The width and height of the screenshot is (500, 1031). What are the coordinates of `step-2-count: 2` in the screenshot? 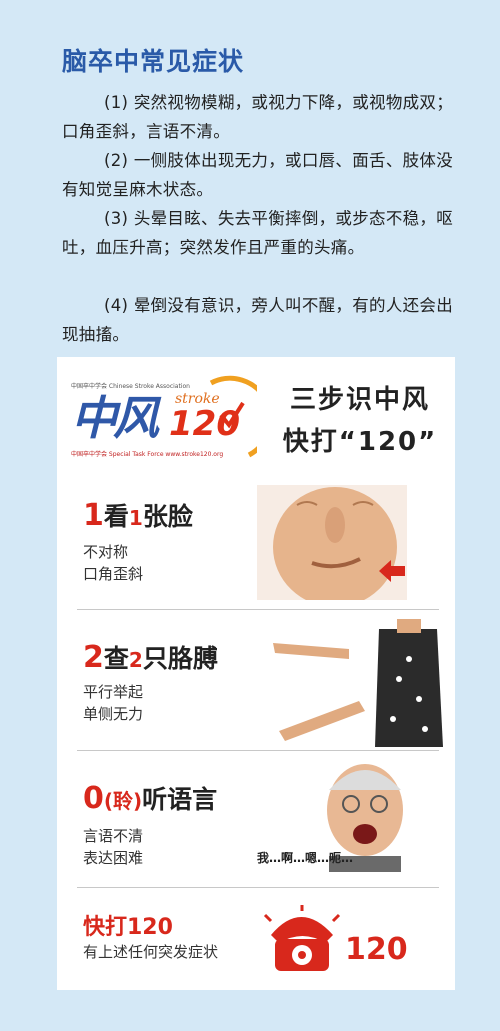 It's located at (135, 660).